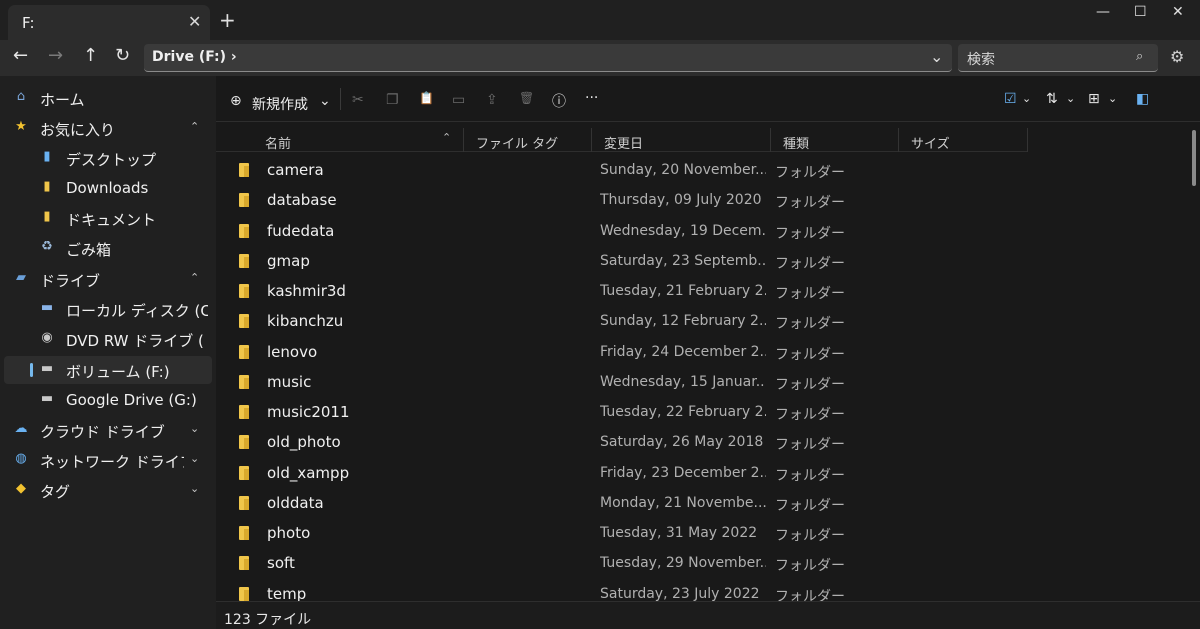 The height and width of the screenshot is (629, 1200). Describe the element at coordinates (622, 590) in the screenshot. I see `file-row: temp Saturday, 23 July 2022 フォルダー` at that location.